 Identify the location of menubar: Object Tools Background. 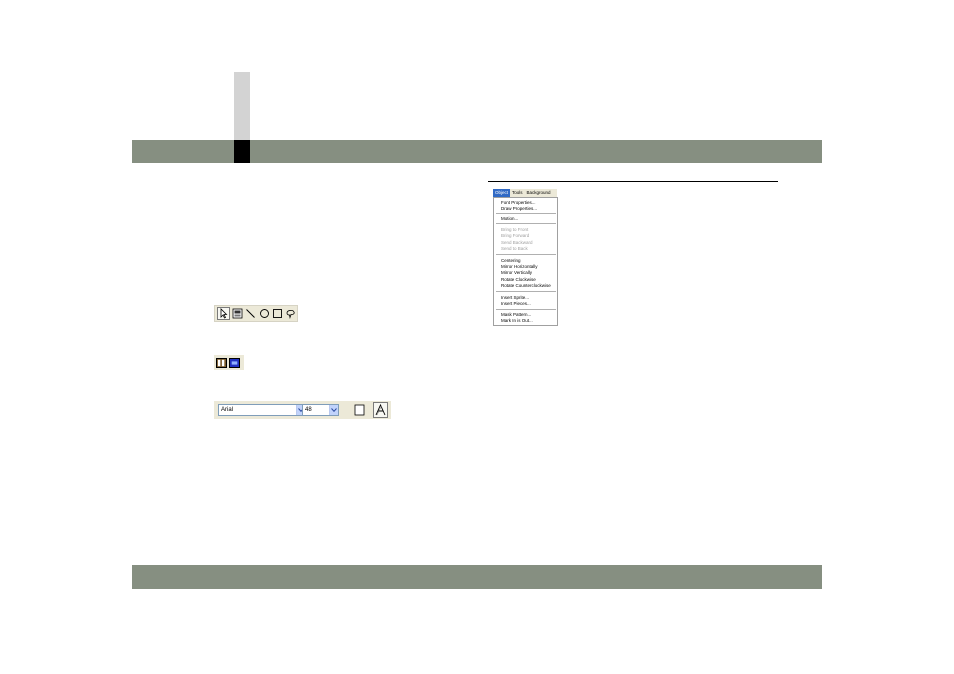
(525, 193).